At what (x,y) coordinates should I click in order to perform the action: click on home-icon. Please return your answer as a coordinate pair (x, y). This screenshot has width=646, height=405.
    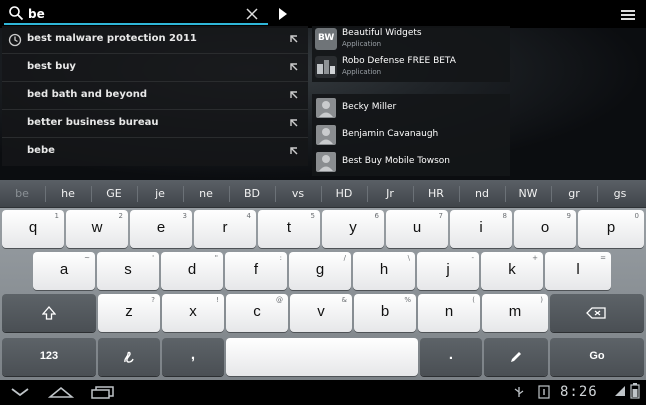
    Looking at the image, I should click on (61, 392).